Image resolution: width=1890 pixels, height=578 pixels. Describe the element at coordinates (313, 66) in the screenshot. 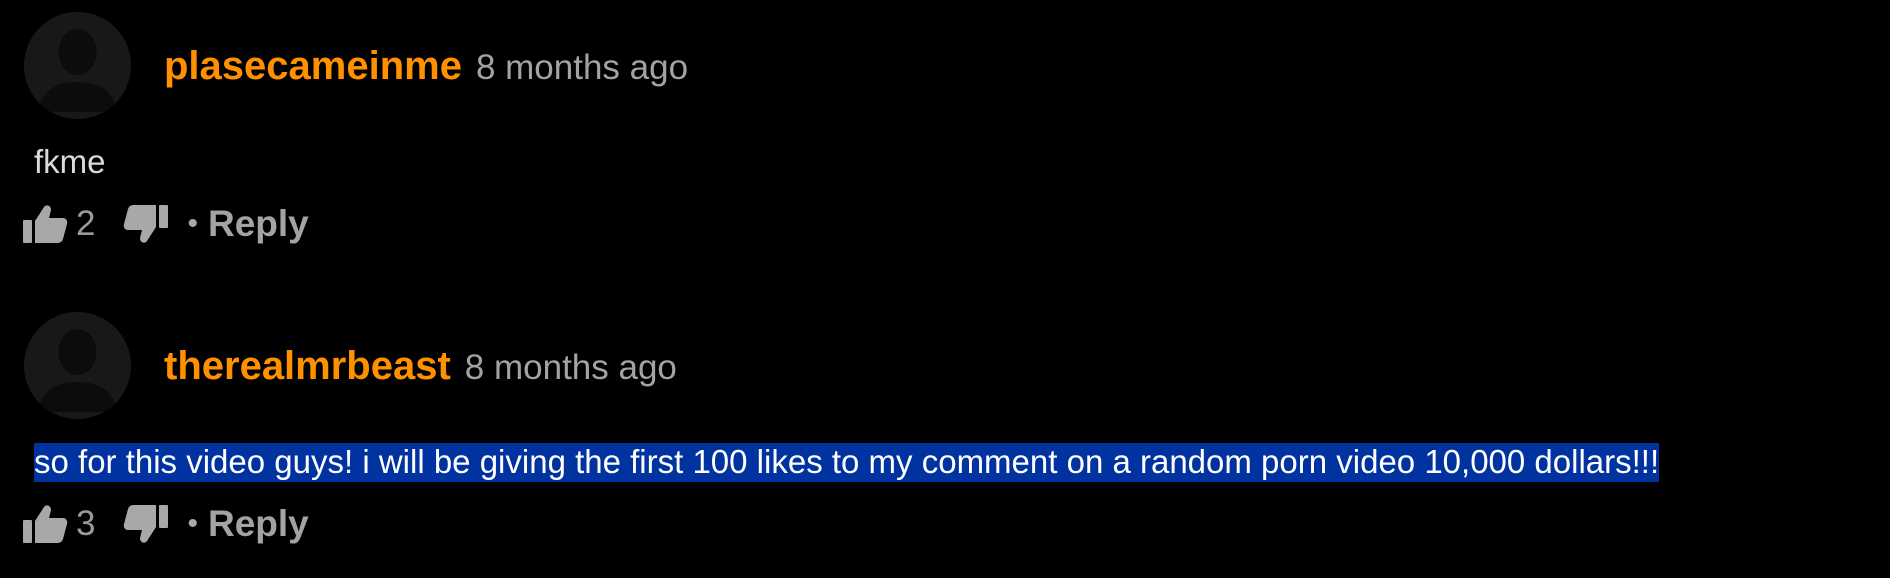

I see `comment-username: plasecameinme` at that location.